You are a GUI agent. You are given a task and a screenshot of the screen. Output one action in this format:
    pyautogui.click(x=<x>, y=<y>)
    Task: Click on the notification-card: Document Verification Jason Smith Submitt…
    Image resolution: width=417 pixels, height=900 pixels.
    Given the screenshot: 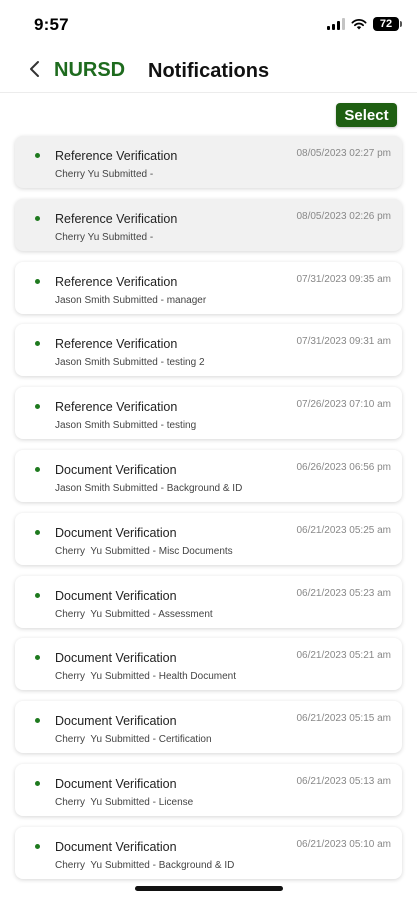 What is the action you would take?
    pyautogui.click(x=208, y=475)
    